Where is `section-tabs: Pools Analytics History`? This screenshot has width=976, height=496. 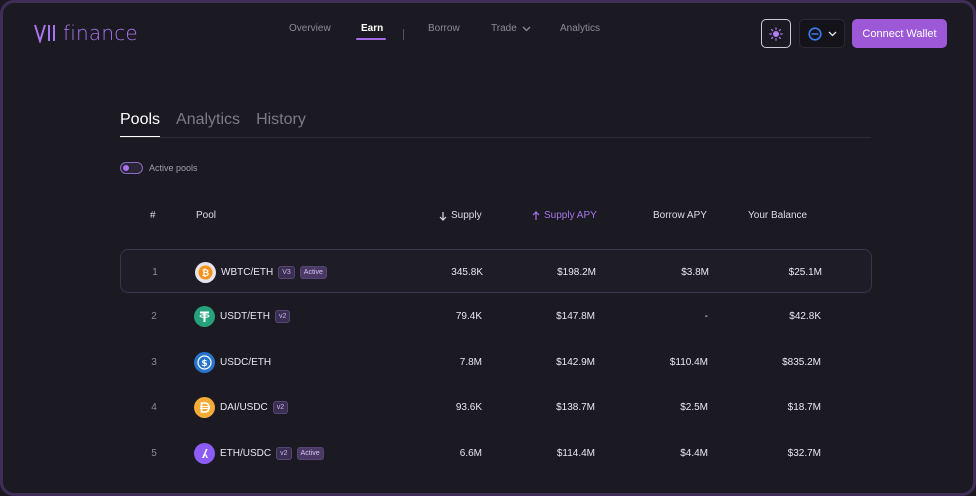
section-tabs: Pools Analytics History is located at coordinates (213, 124).